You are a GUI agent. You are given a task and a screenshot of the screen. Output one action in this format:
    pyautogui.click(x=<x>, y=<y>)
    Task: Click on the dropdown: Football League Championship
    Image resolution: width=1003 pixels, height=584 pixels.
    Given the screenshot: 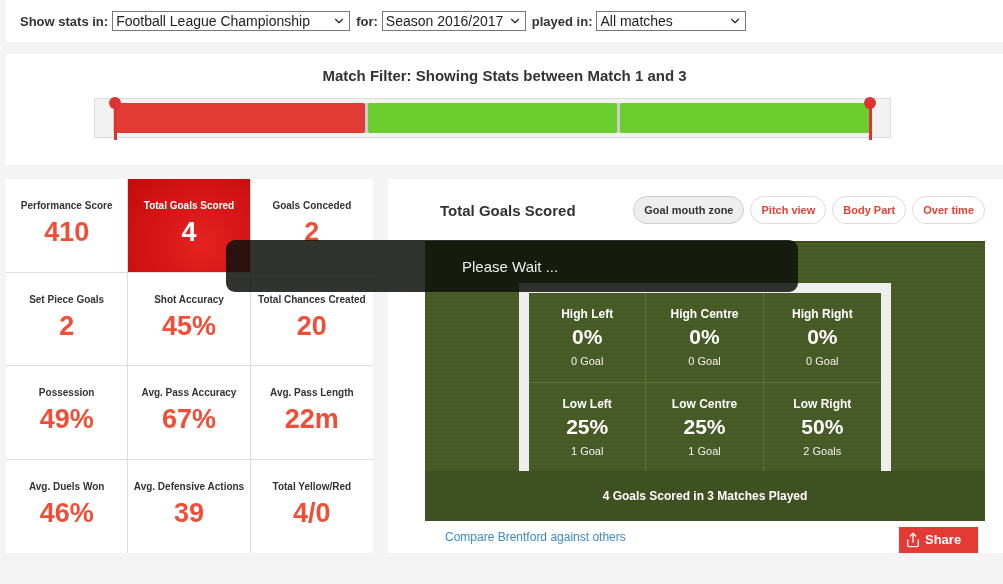 What is the action you would take?
    pyautogui.click(x=231, y=21)
    